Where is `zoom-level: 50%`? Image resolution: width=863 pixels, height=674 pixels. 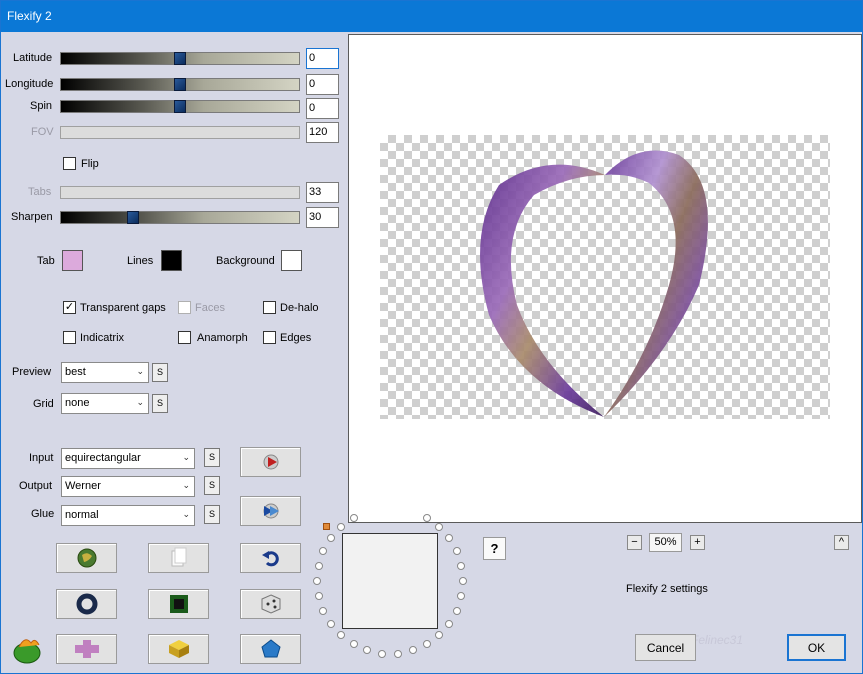 zoom-level: 50% is located at coordinates (665, 542).